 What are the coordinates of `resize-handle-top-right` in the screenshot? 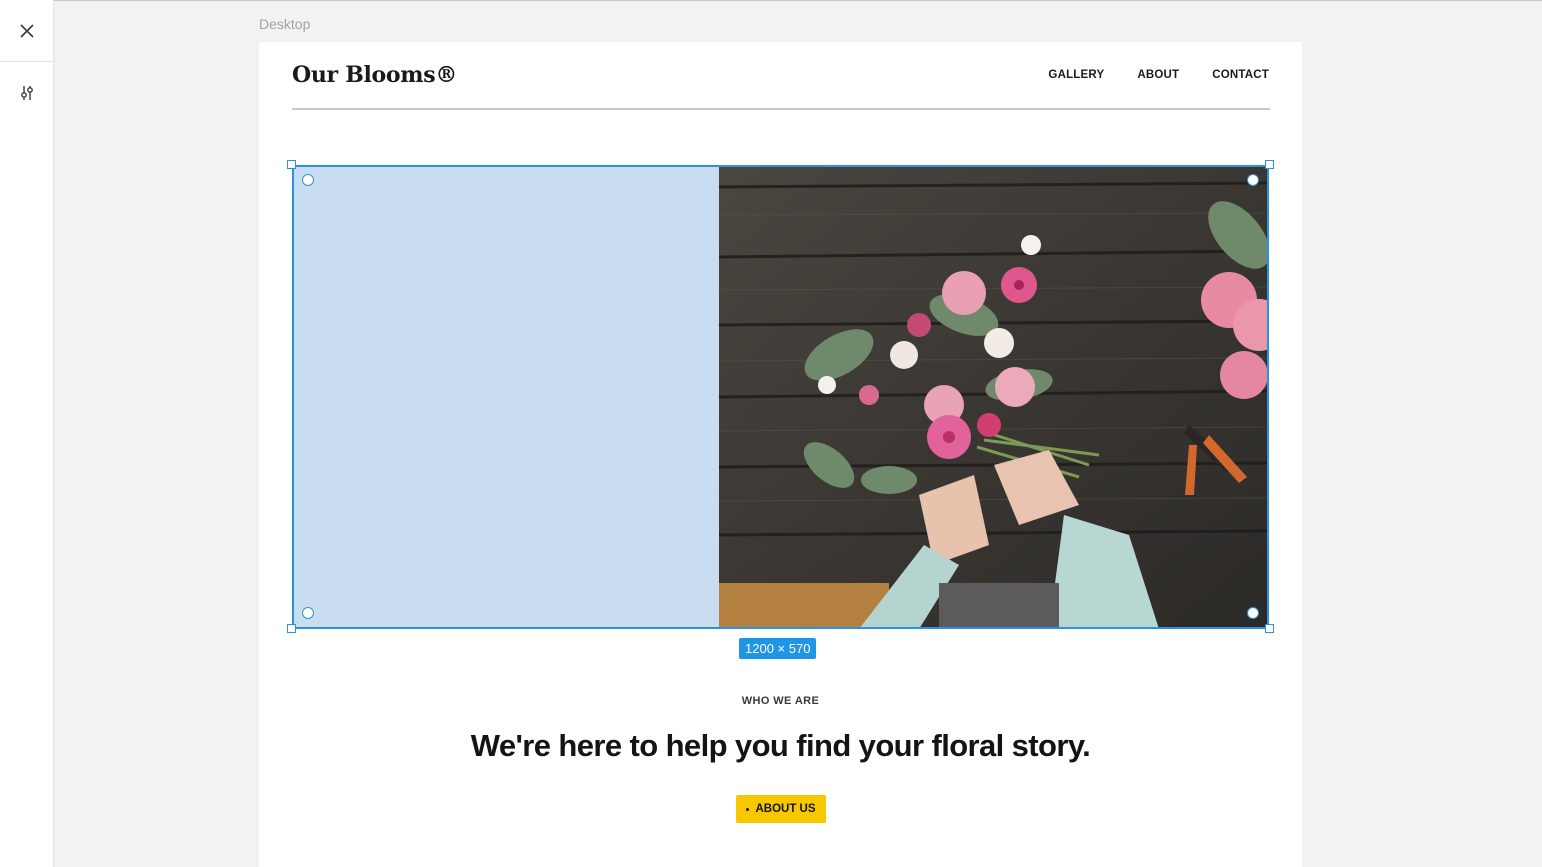 It's located at (1269, 164).